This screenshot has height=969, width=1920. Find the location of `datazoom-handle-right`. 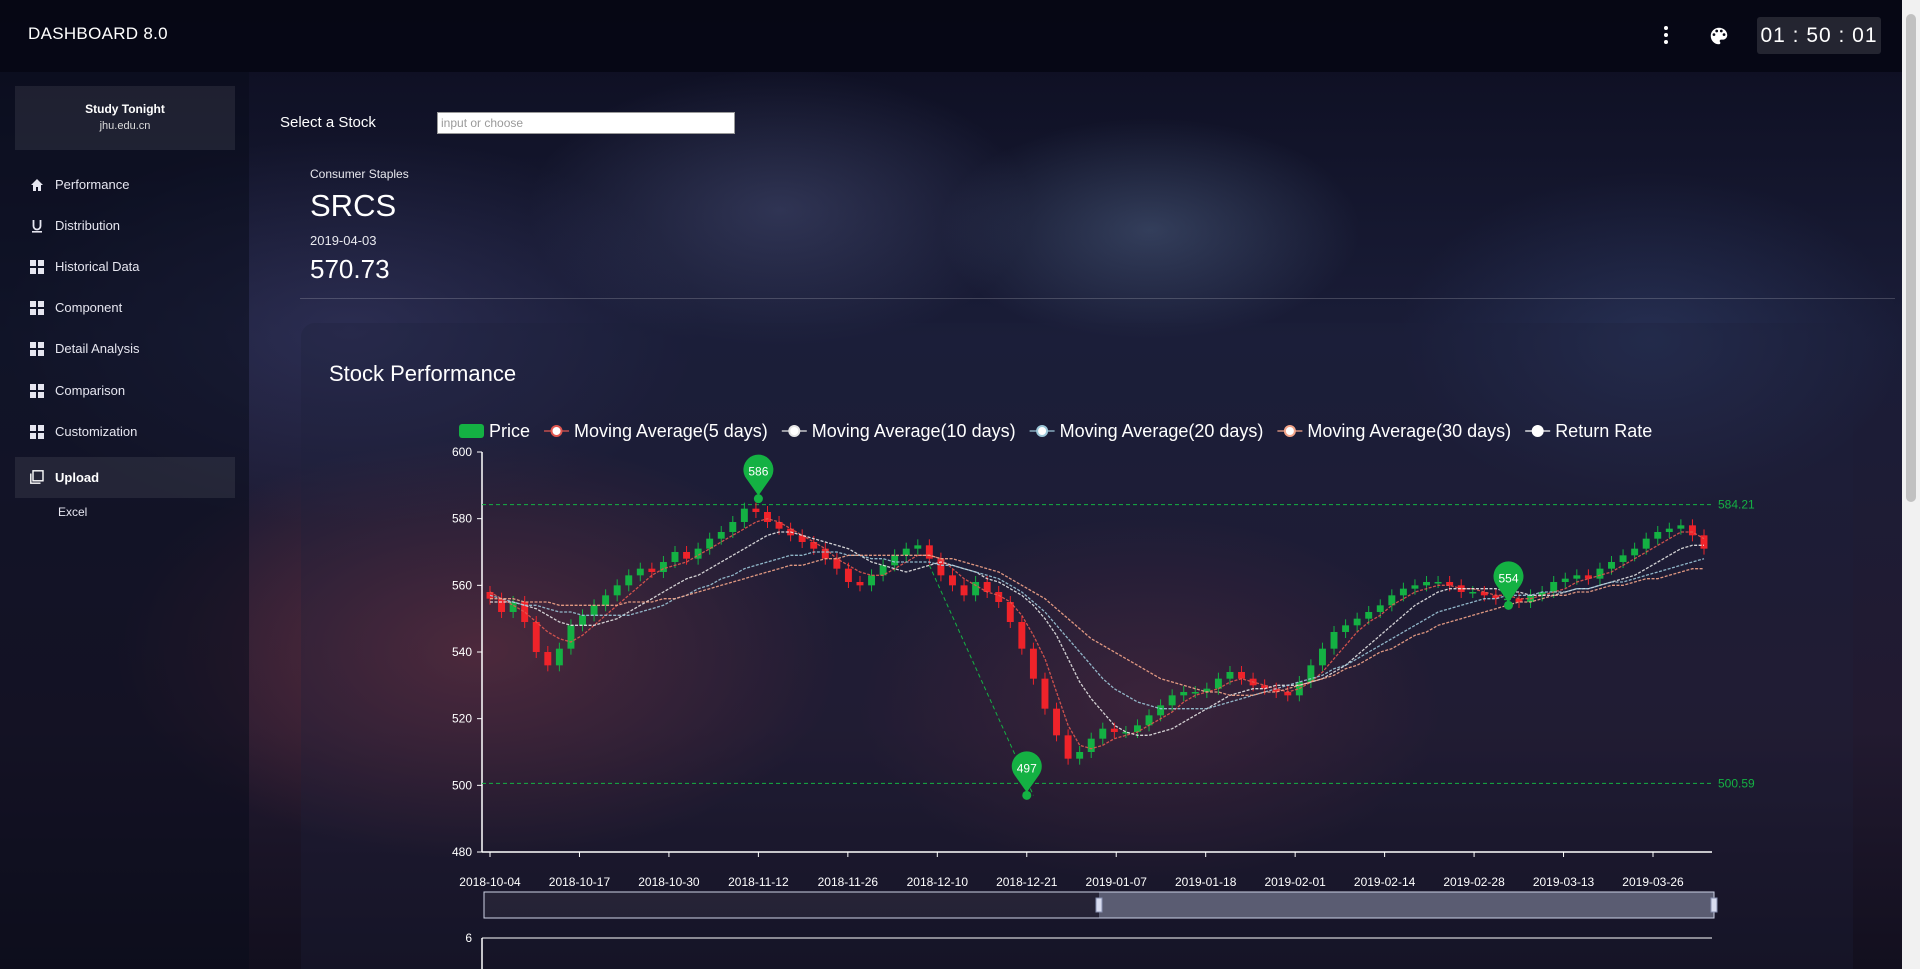

datazoom-handle-right is located at coordinates (1714, 905).